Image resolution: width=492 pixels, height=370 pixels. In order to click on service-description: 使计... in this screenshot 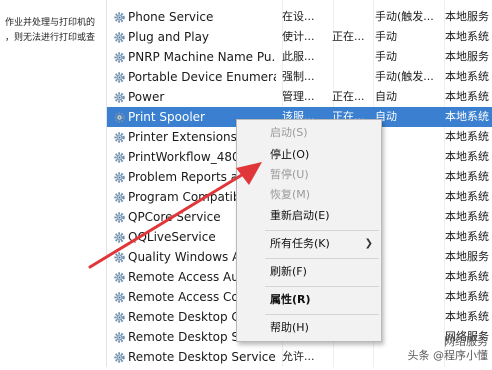, I will do `click(298, 36)`.